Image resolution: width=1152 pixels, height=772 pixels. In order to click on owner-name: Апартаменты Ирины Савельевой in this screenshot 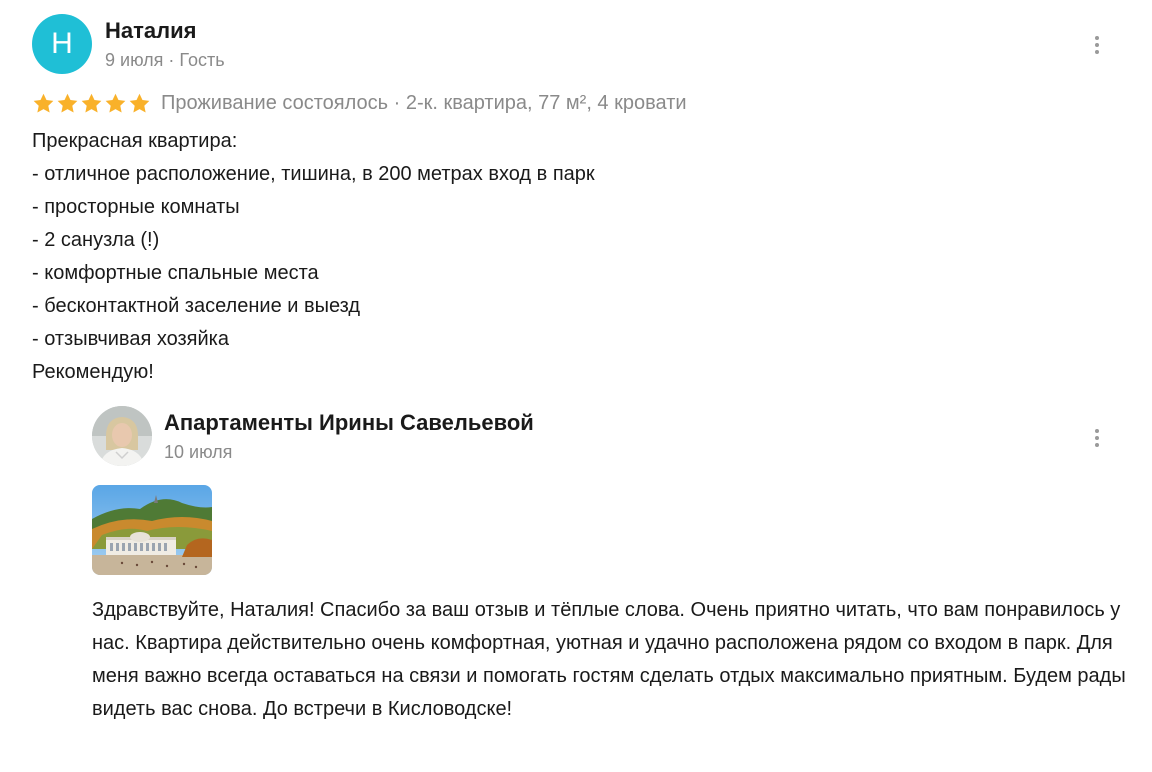, I will do `click(349, 423)`.